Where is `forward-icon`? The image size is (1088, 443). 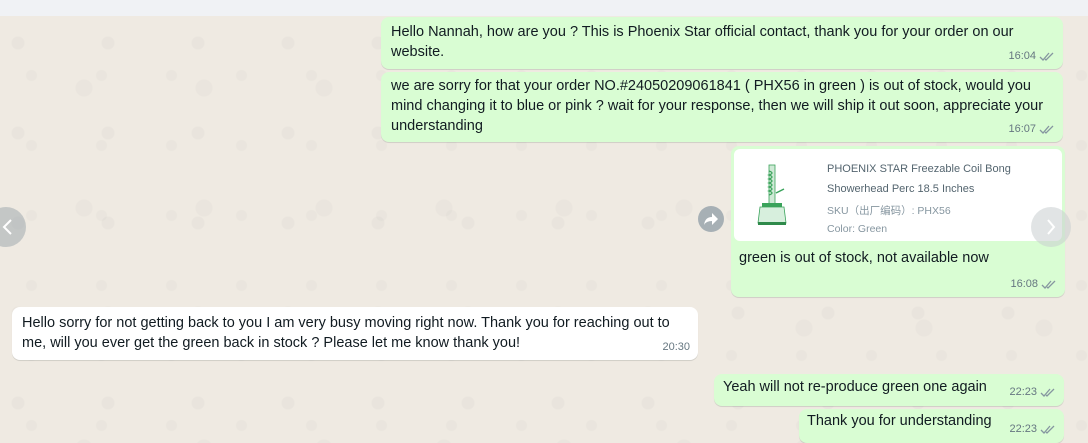 forward-icon is located at coordinates (711, 219).